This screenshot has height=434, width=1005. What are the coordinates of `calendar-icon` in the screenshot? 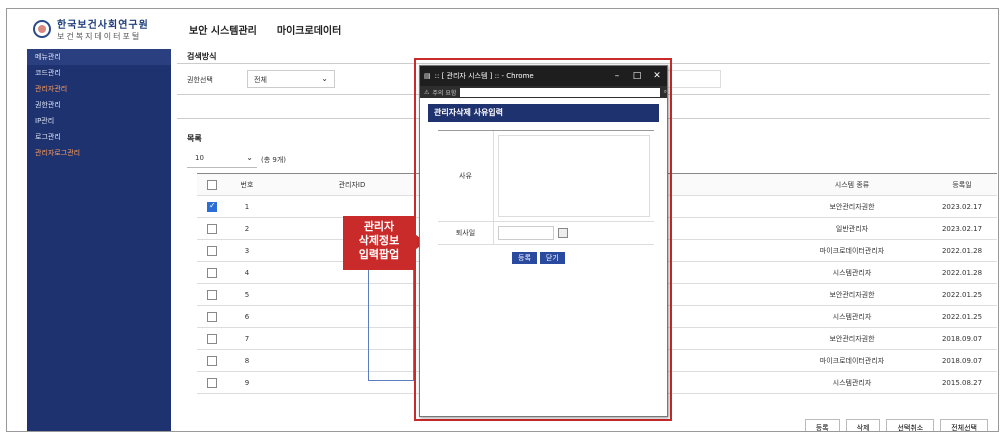 It's located at (563, 233).